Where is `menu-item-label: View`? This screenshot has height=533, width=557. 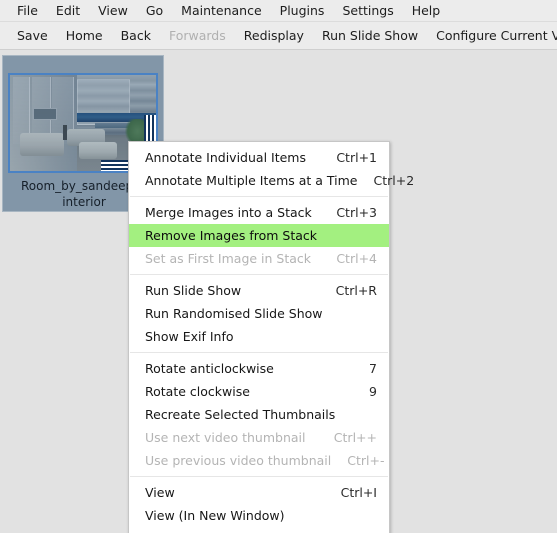 menu-item-label: View is located at coordinates (160, 492).